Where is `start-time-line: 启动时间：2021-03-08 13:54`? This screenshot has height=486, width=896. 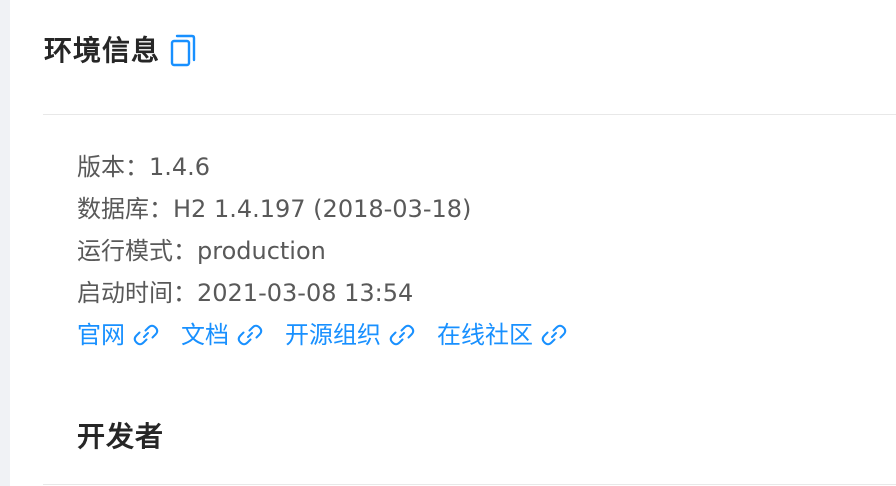
start-time-line: 启动时间：2021-03-08 13:54 is located at coordinates (333, 293).